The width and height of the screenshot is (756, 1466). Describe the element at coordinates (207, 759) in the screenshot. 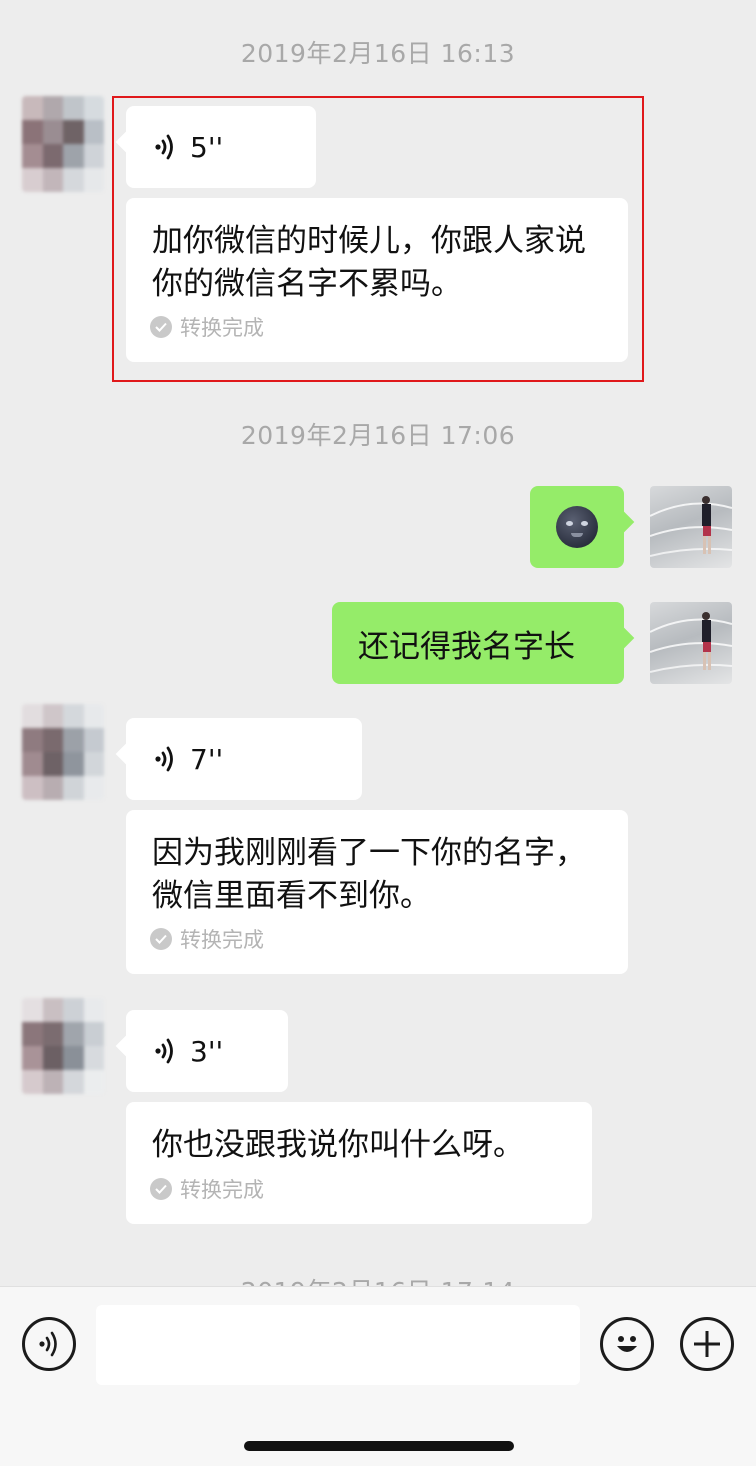

I see `voice-duration: 7''` at that location.